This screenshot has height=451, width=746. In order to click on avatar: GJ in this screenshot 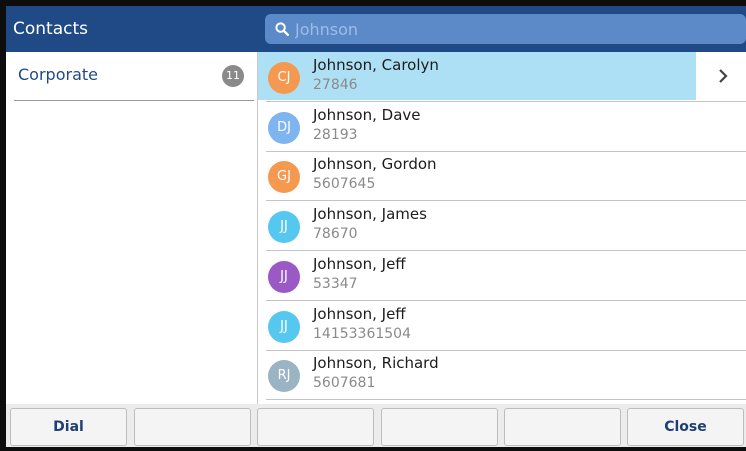, I will do `click(284, 177)`.